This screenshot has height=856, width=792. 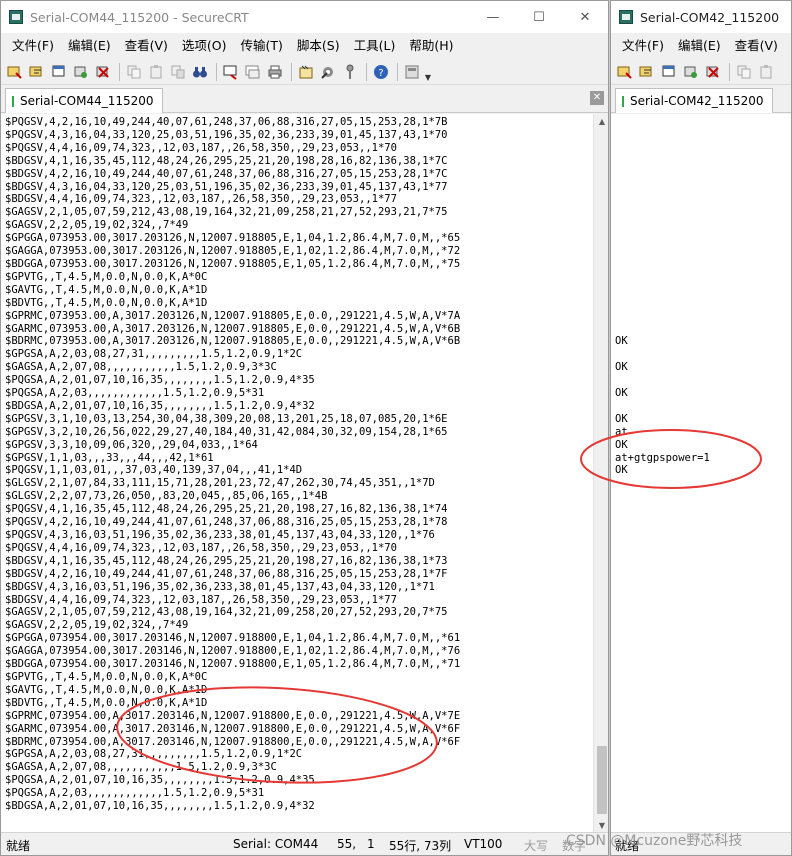 What do you see at coordinates (204, 46) in the screenshot?
I see `menu-options: 选项(O)` at bounding box center [204, 46].